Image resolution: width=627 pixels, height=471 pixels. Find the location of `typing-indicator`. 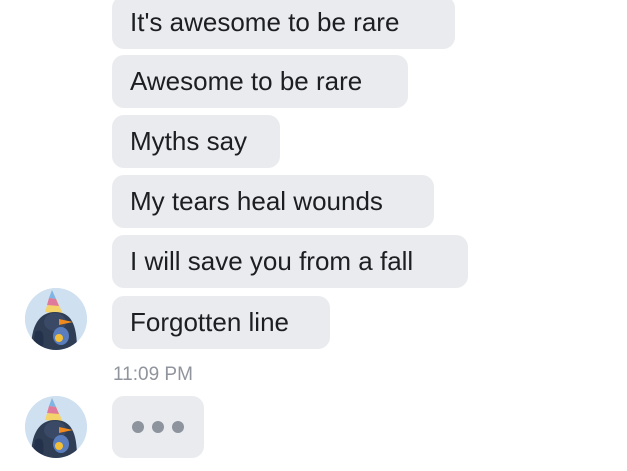

typing-indicator is located at coordinates (158, 427).